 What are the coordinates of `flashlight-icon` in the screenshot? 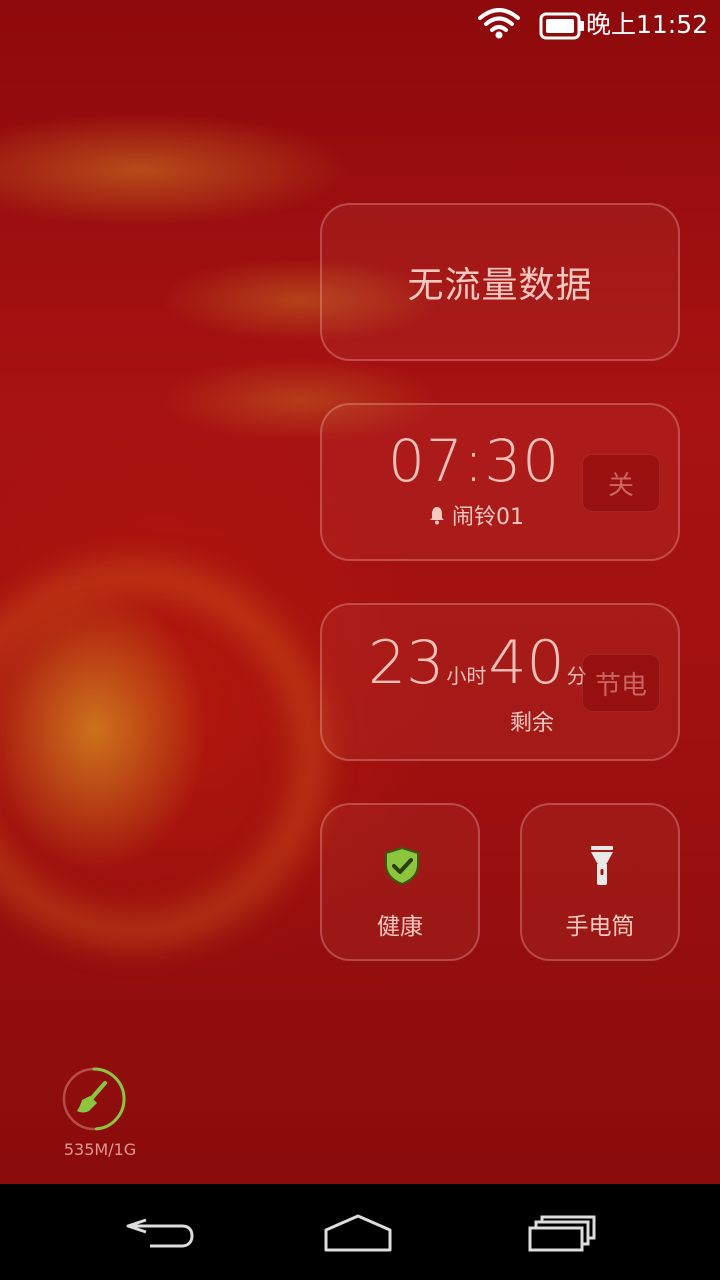 It's located at (602, 865).